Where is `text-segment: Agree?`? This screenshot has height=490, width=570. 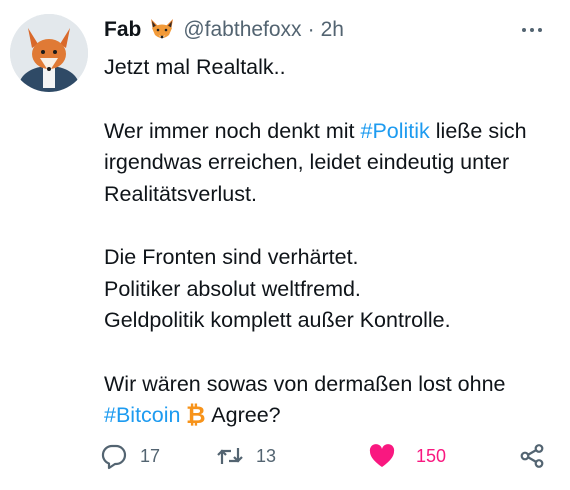
text-segment: Agree? is located at coordinates (243, 415).